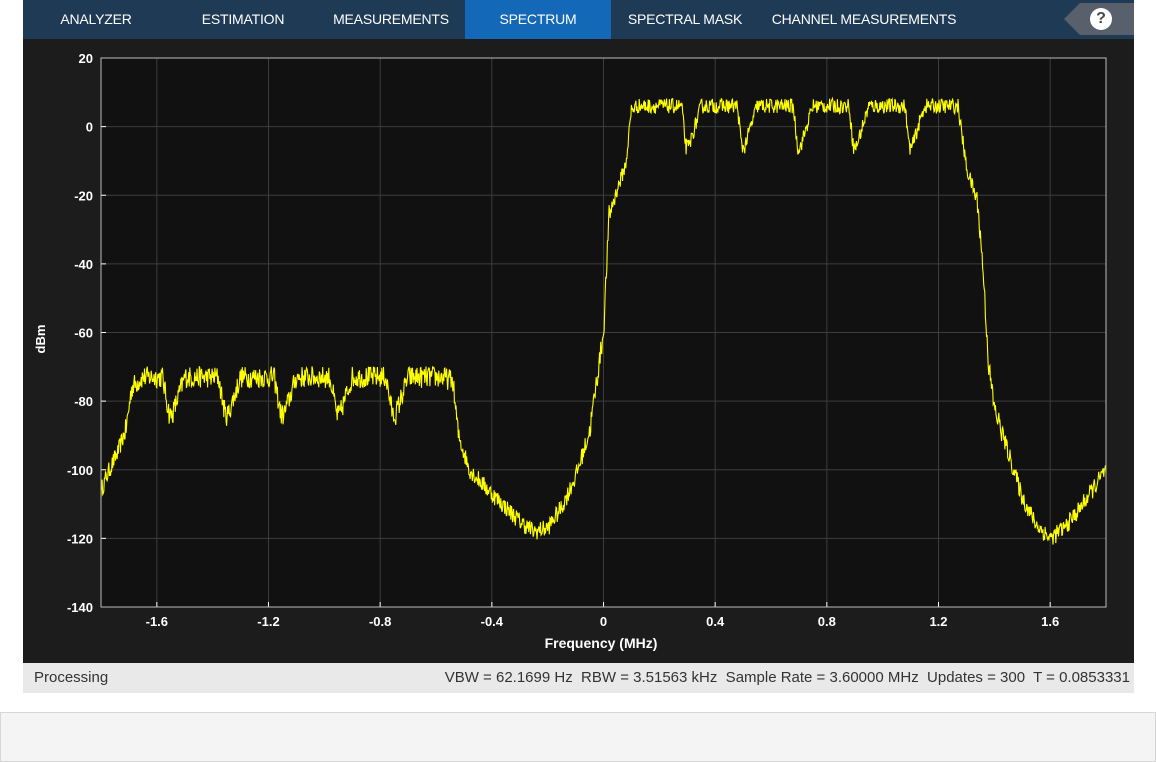 Image resolution: width=1156 pixels, height=762 pixels. What do you see at coordinates (1050, 621) in the screenshot?
I see `x-tick-label: 1.6` at bounding box center [1050, 621].